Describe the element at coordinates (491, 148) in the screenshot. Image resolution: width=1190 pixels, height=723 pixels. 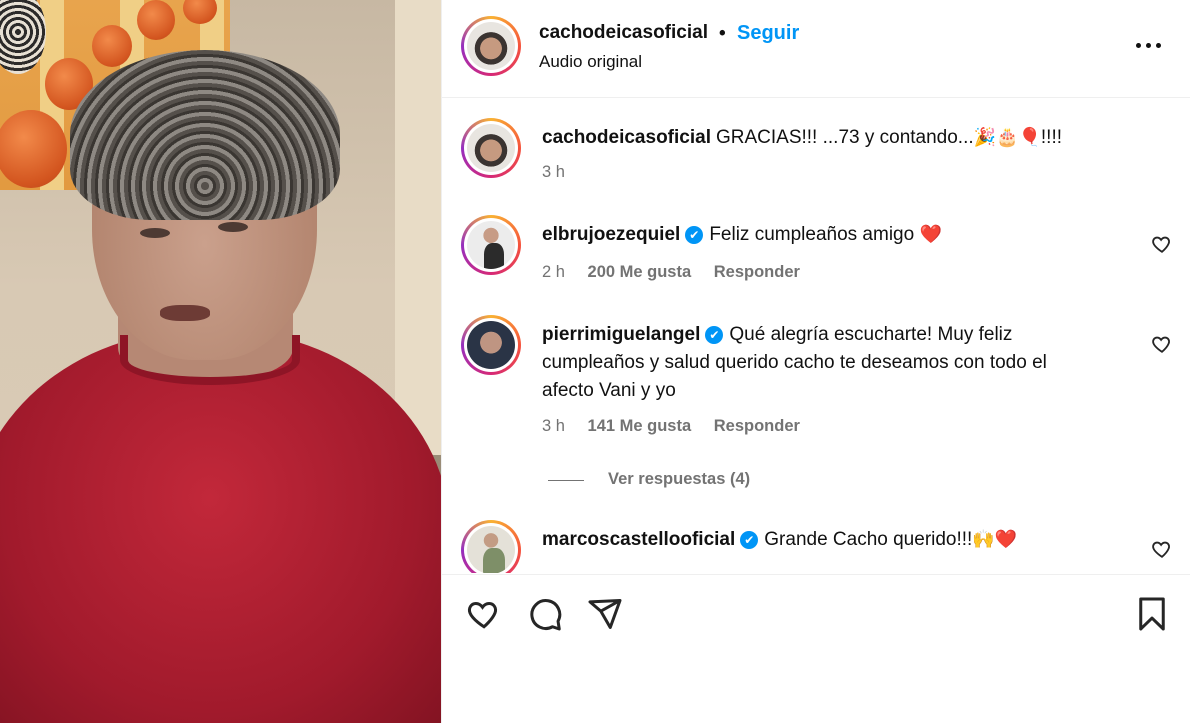
I see `caption-avatar` at that location.